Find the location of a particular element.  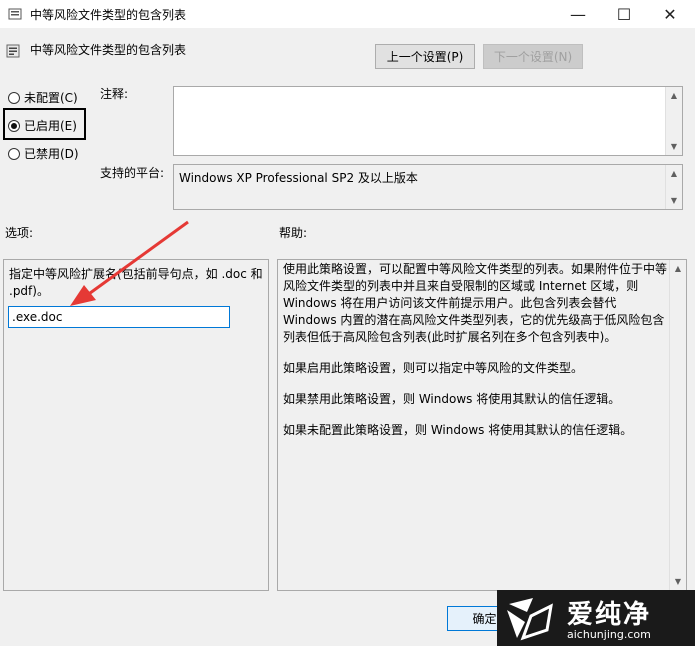

watermark-logo-icon is located at coordinates (530, 619).